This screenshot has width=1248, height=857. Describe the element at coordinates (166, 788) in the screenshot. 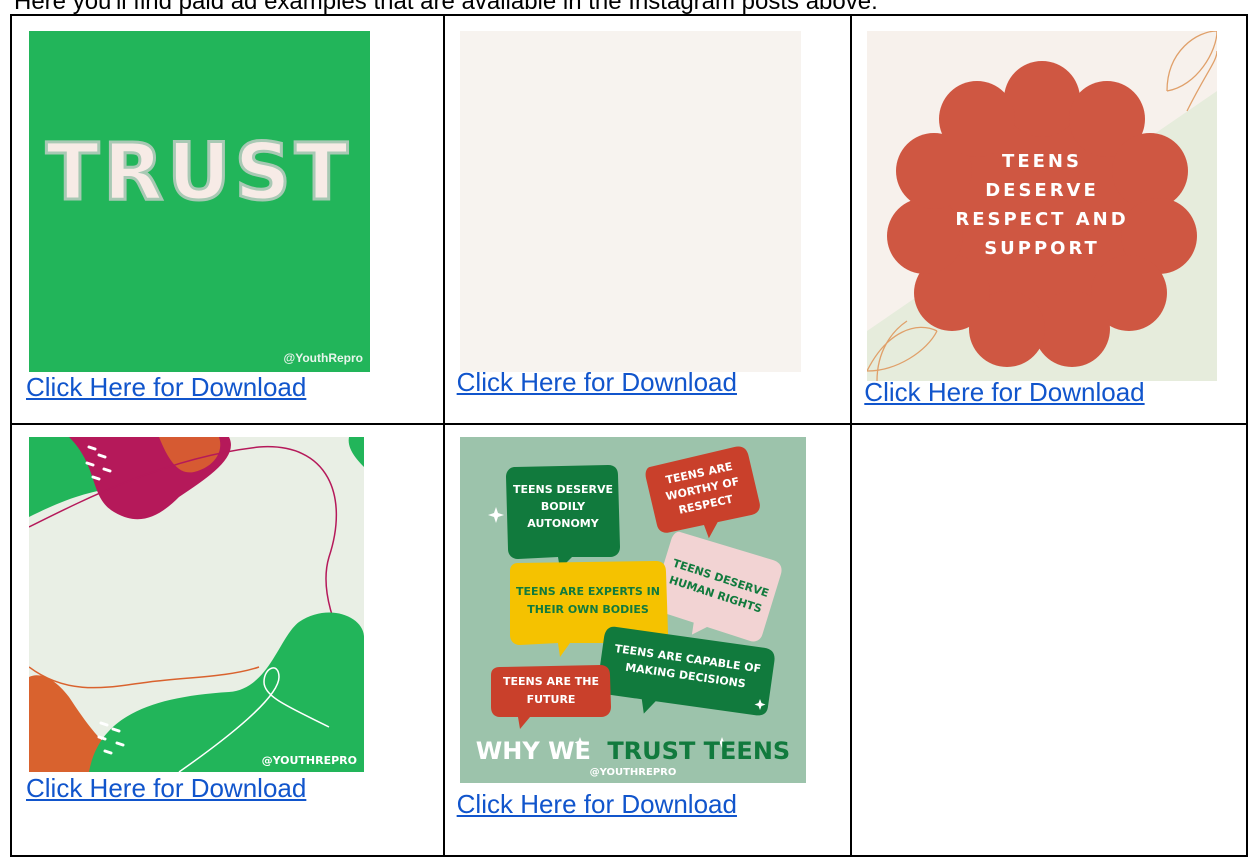

I see `download-link-4: Click Here for Download` at that location.